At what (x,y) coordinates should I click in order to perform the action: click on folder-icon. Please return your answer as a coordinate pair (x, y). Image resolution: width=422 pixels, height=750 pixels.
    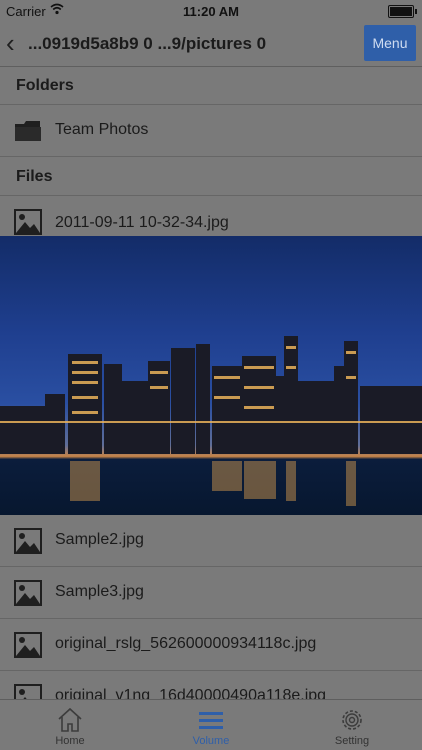
    Looking at the image, I should click on (28, 131).